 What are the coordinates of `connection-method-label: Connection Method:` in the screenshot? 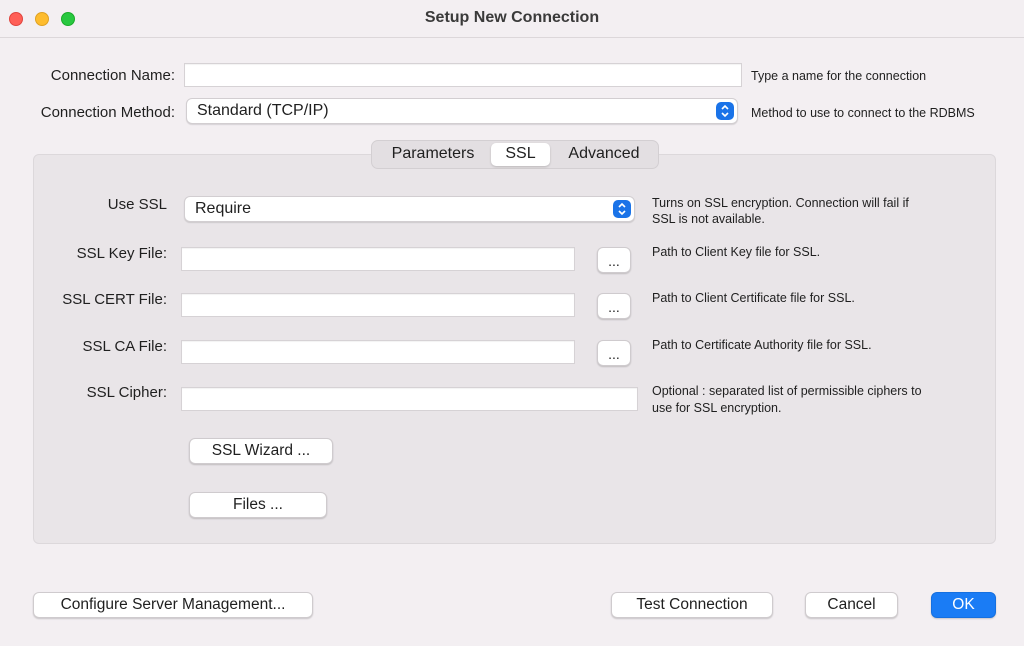 It's located at (107, 112).